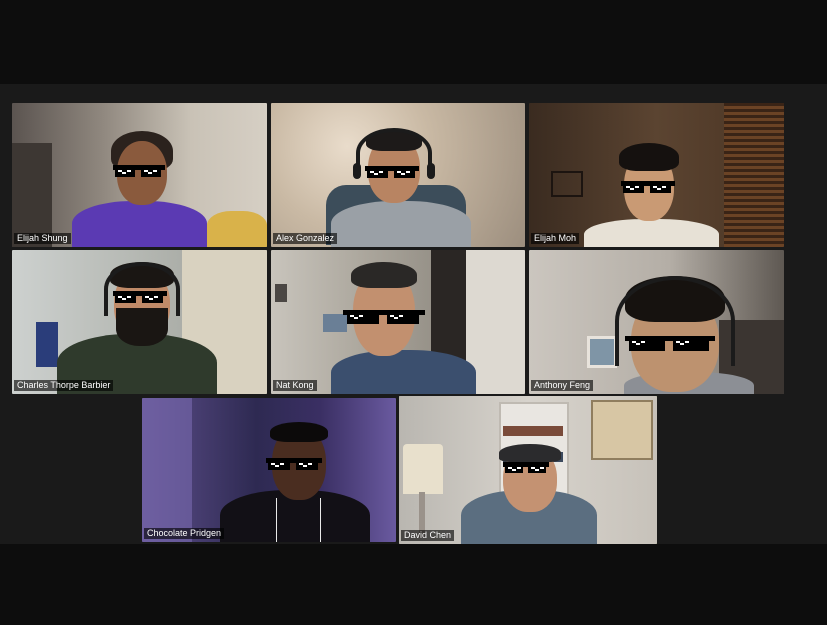  What do you see at coordinates (237, 229) in the screenshot?
I see `blanket` at bounding box center [237, 229].